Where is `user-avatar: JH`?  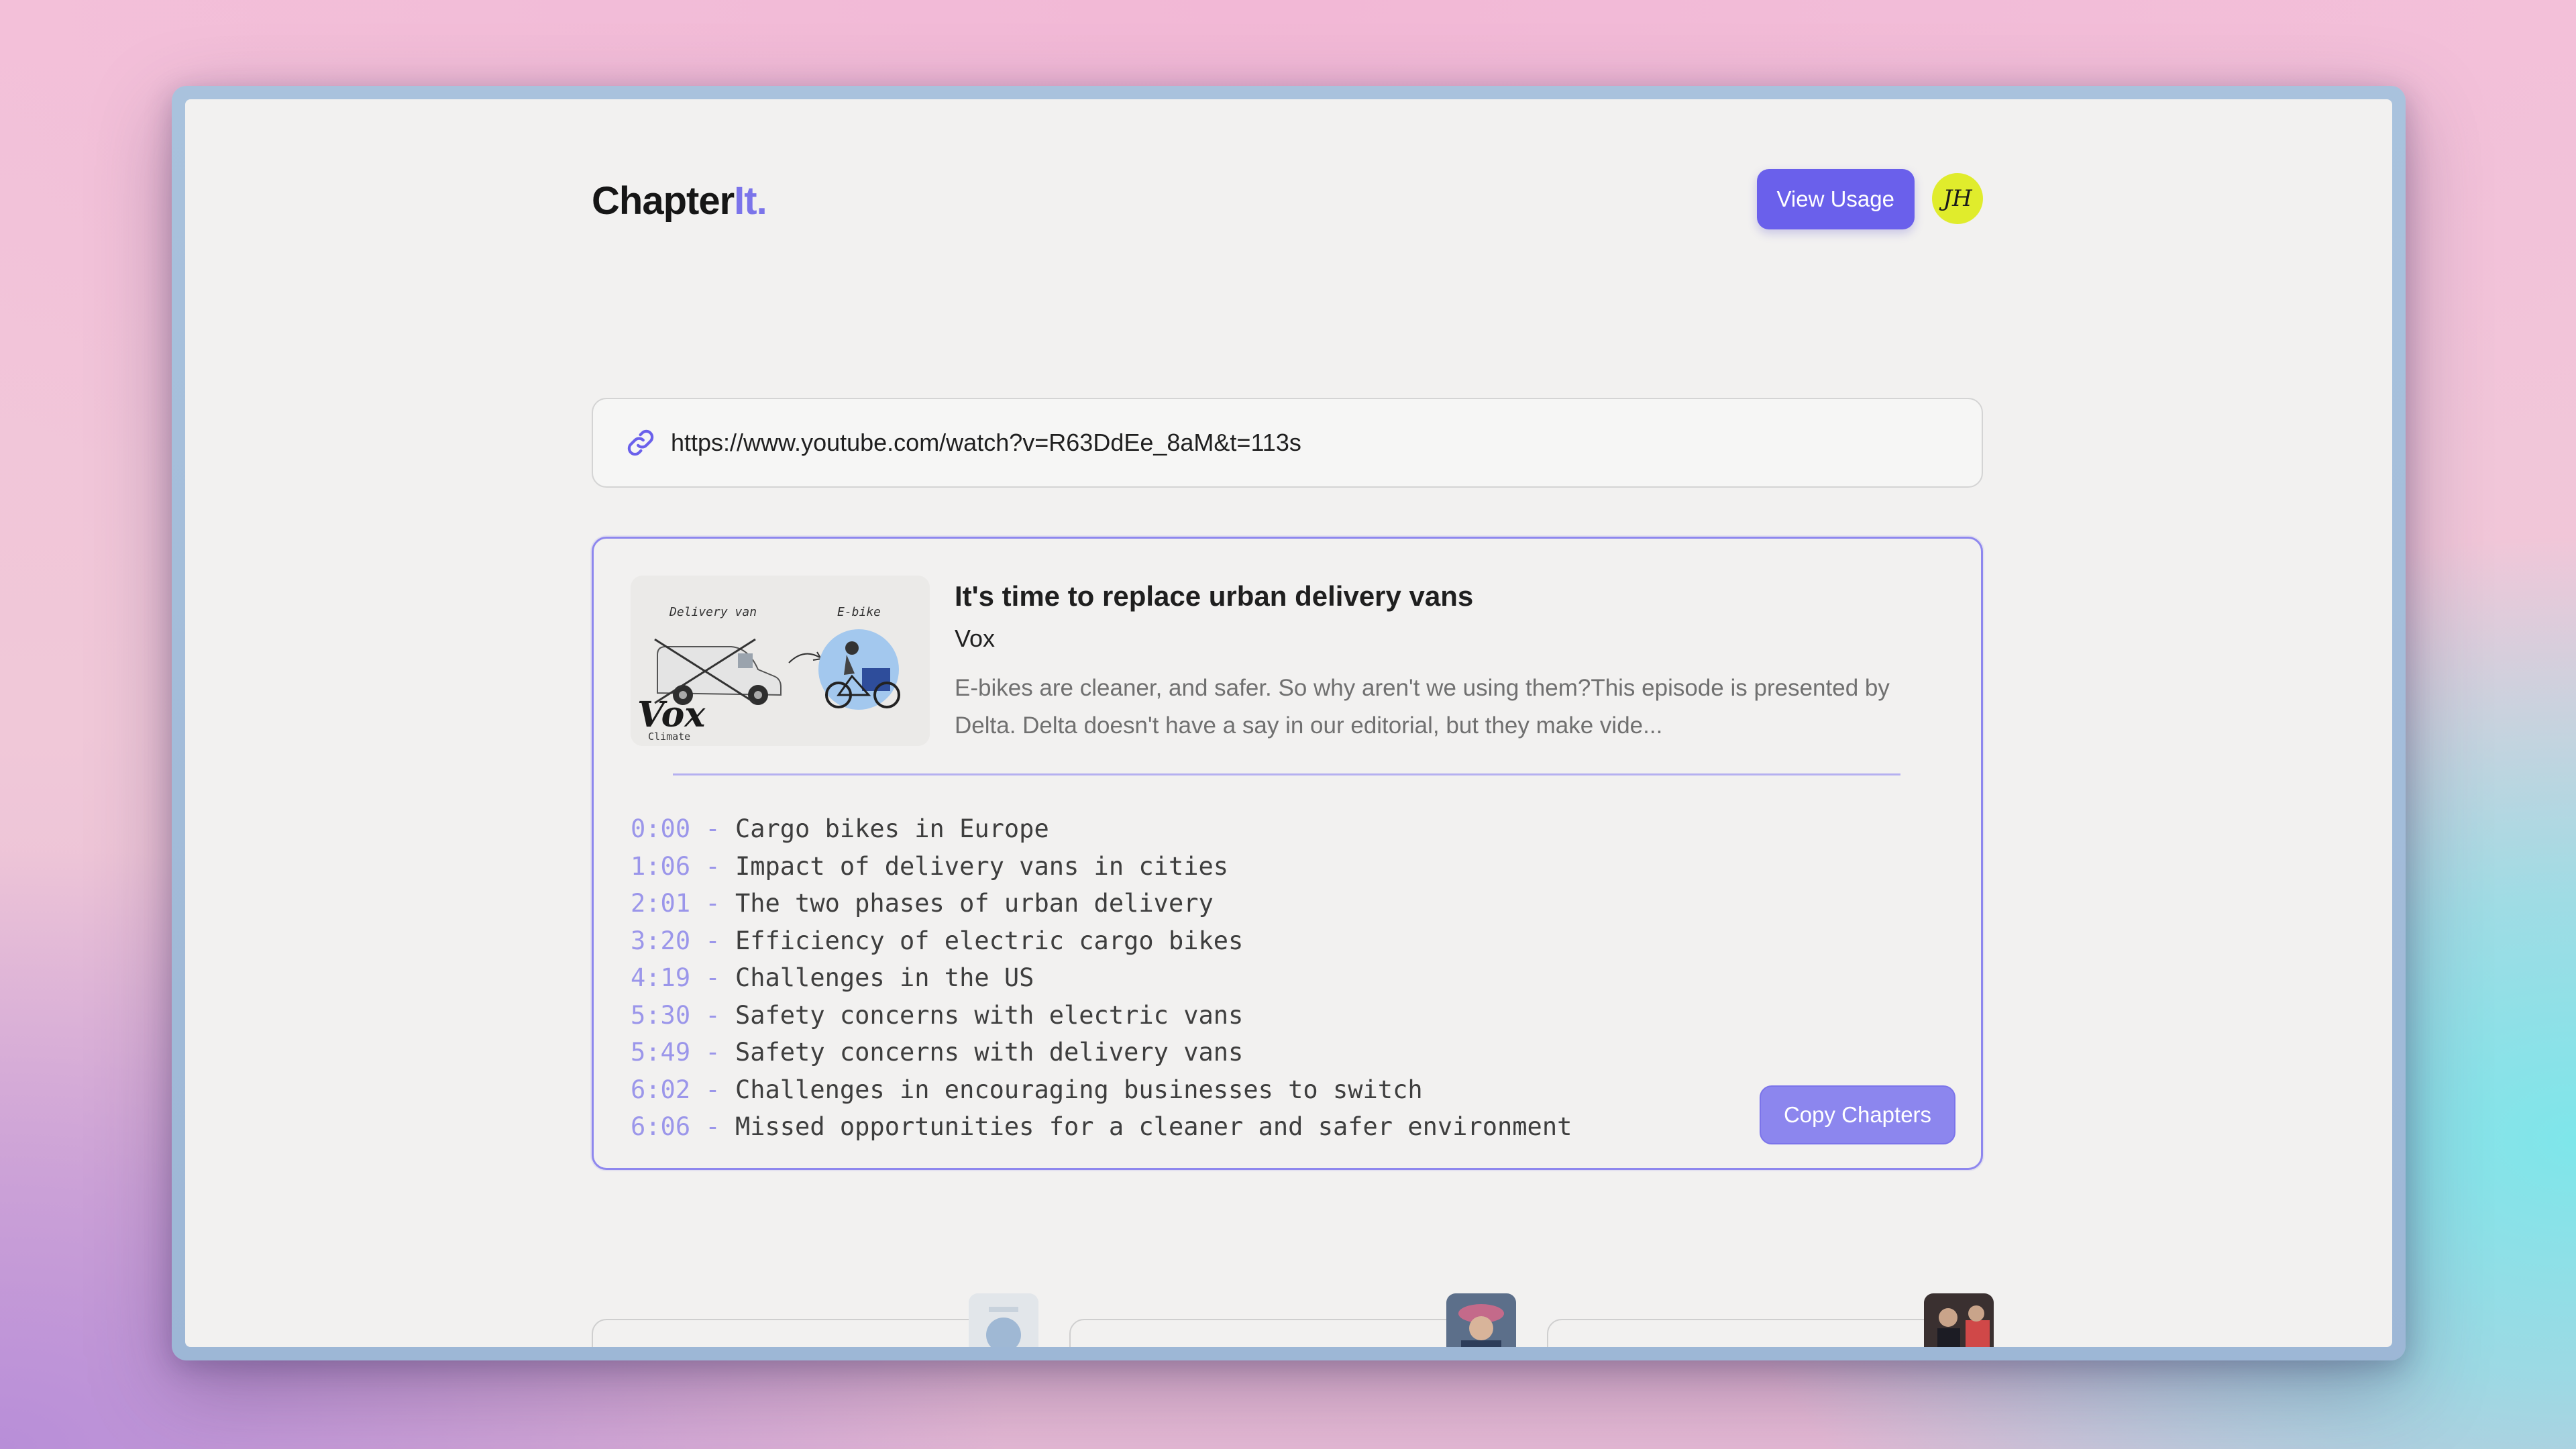
user-avatar: JH is located at coordinates (1957, 198).